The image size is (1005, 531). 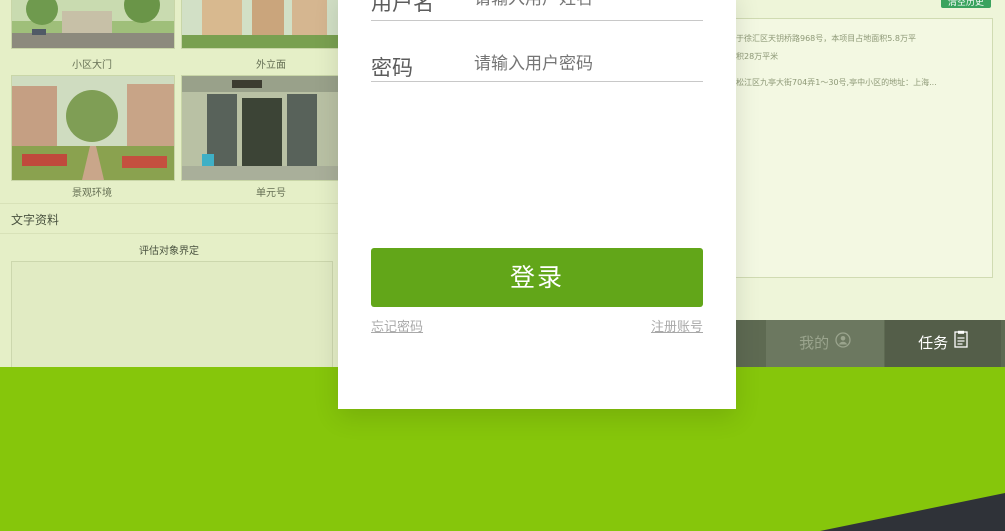 I want to click on tab-mine-label: 我的, so click(x=814, y=343).